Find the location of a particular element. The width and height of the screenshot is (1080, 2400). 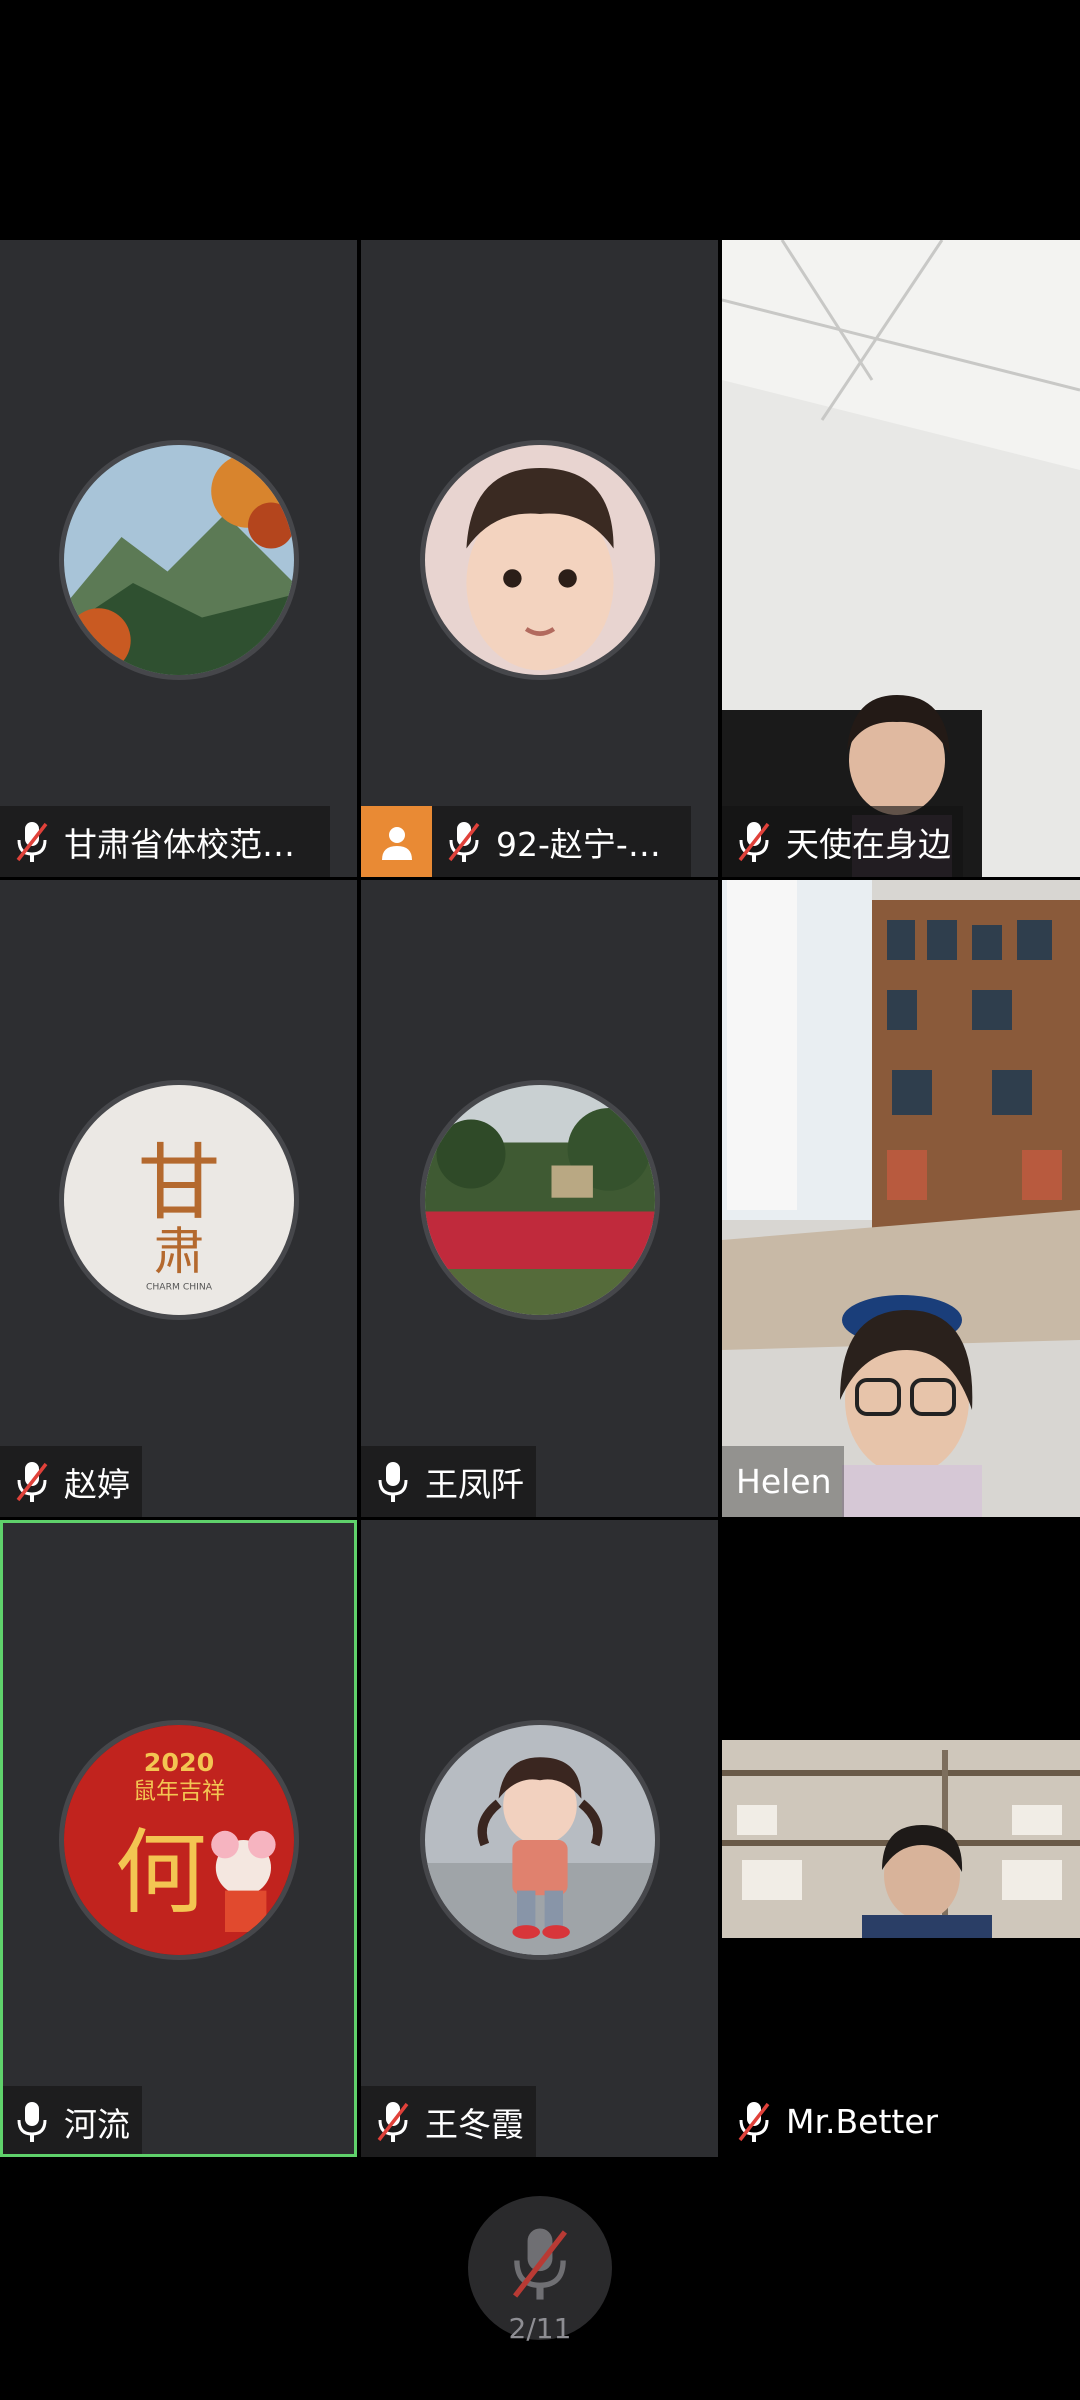

logo-text: CHARM CHINA is located at coordinates (179, 1287).